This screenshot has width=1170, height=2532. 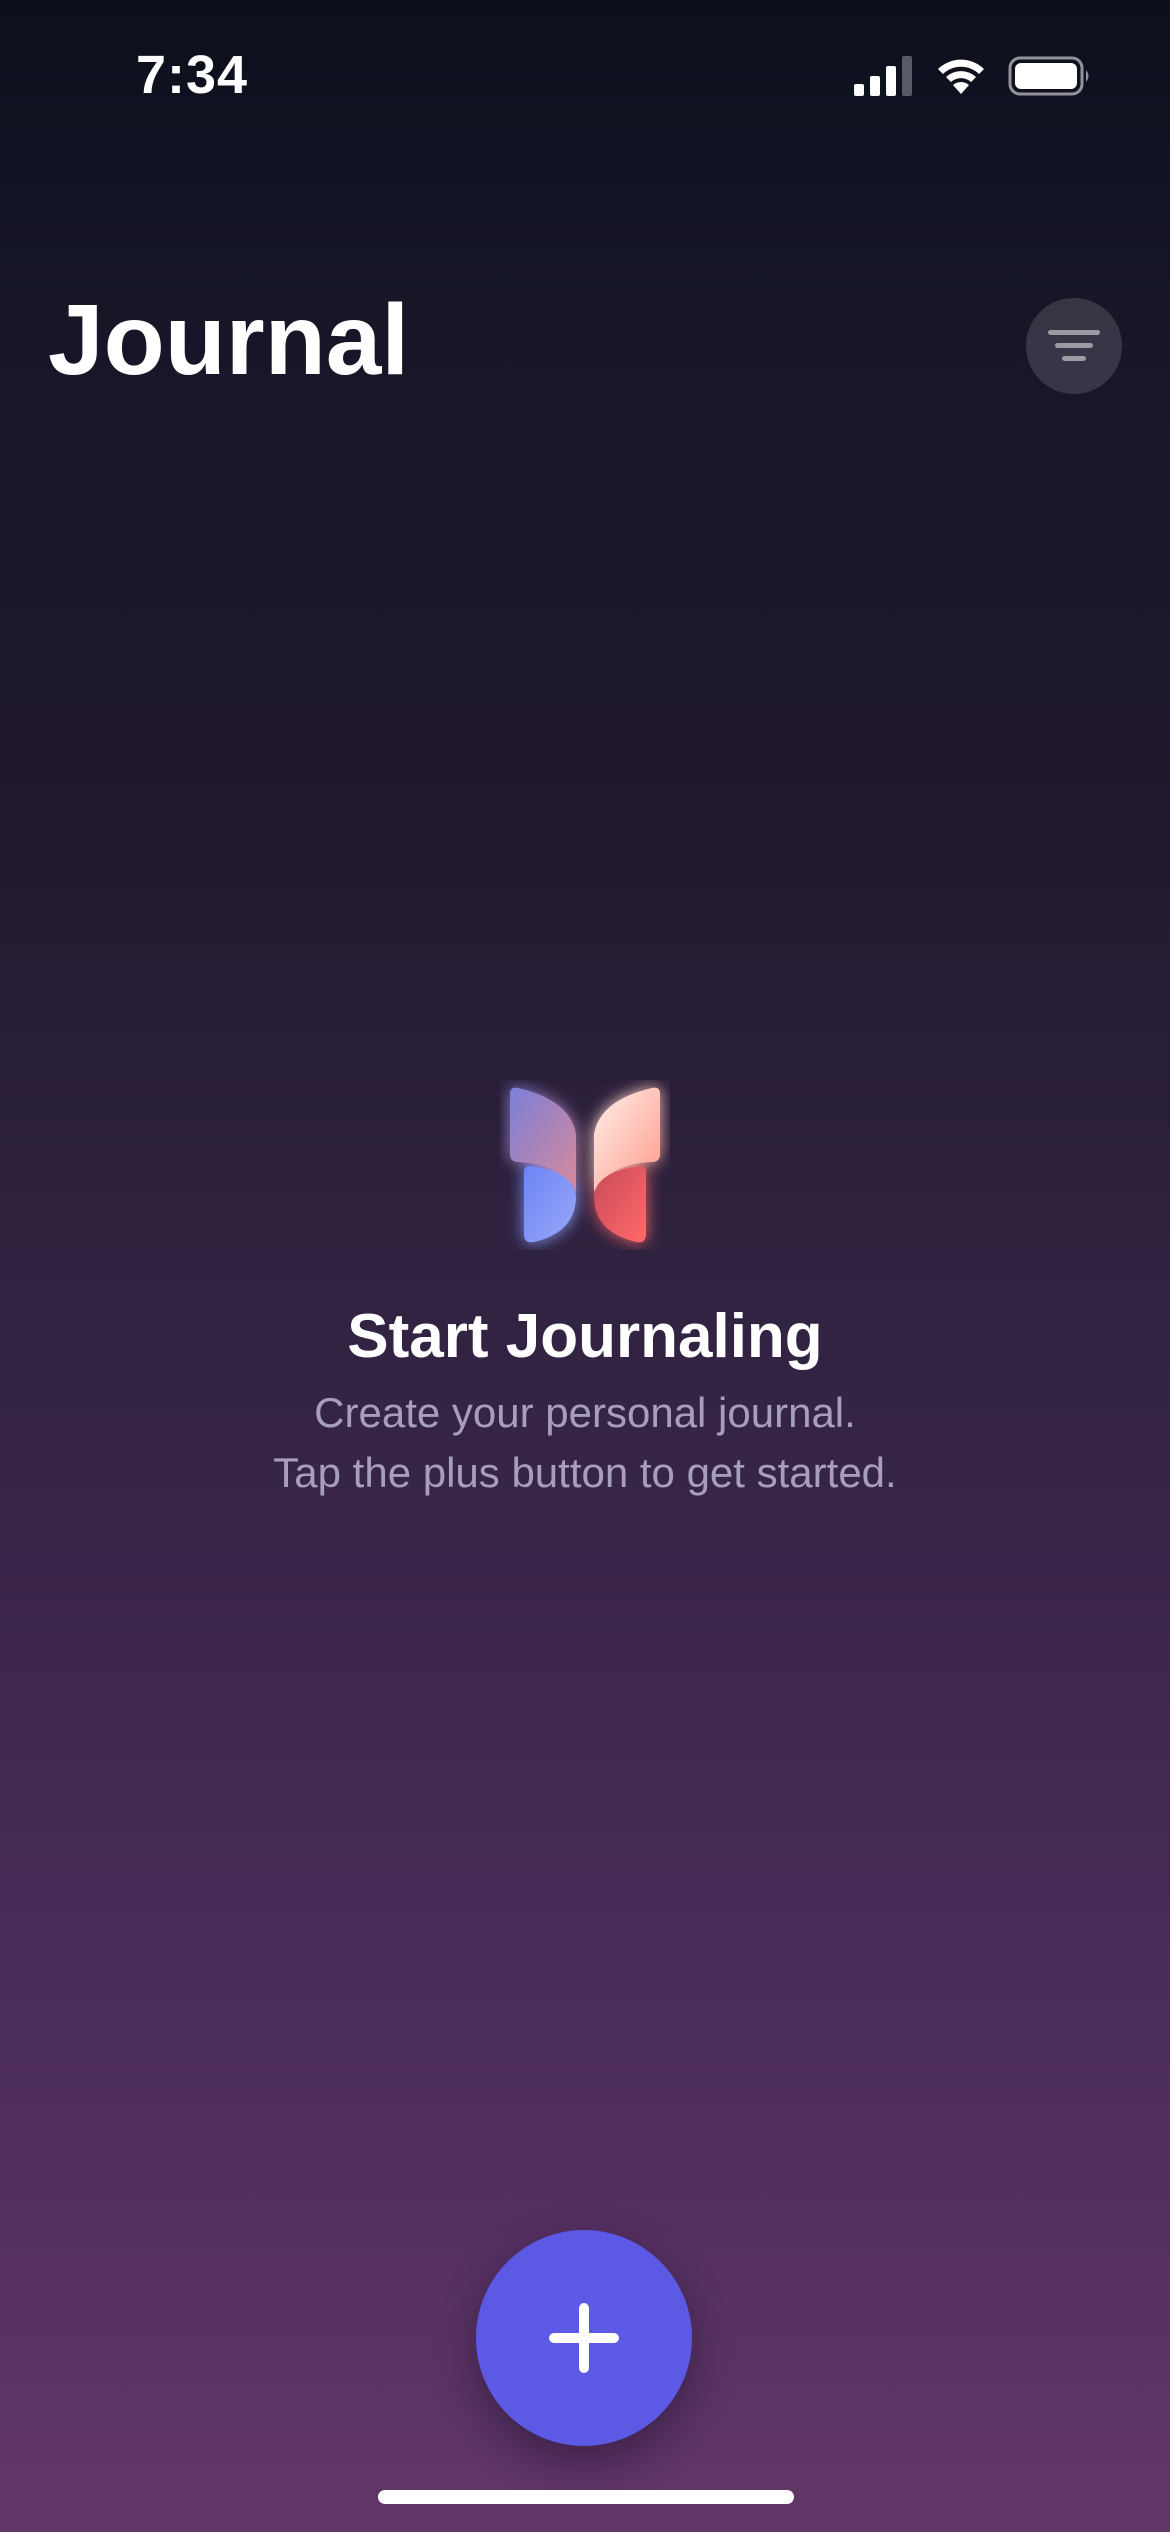 I want to click on wifi-icon, so click(x=961, y=76).